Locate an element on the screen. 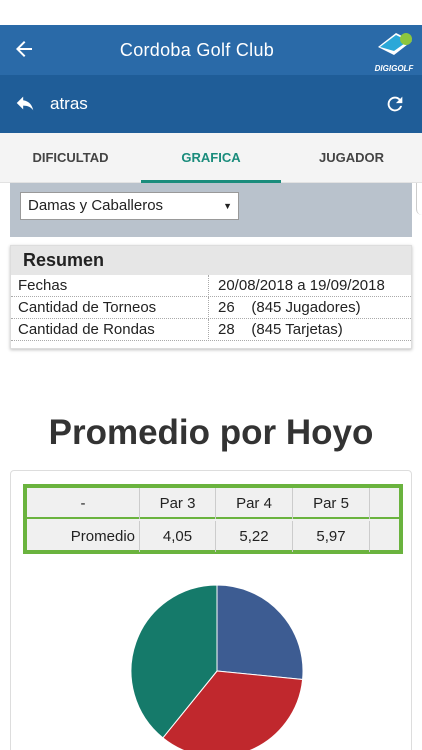  summary-value: 26 (845 Jugadores) is located at coordinates (310, 308).